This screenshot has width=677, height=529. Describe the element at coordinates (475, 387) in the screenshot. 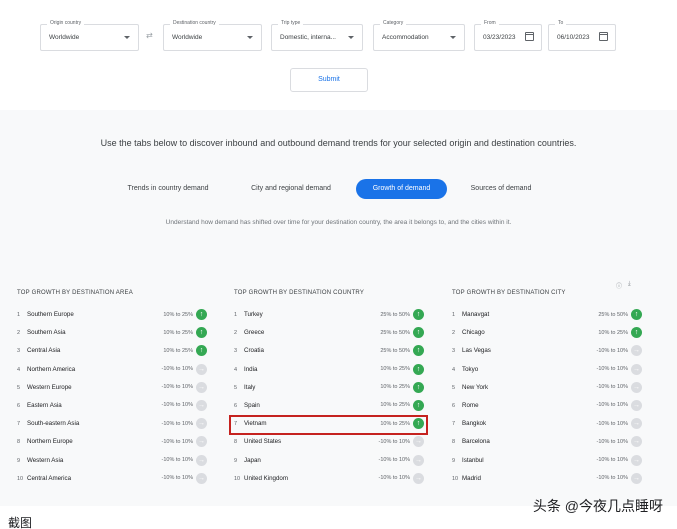

I see `item-name: New York` at that location.